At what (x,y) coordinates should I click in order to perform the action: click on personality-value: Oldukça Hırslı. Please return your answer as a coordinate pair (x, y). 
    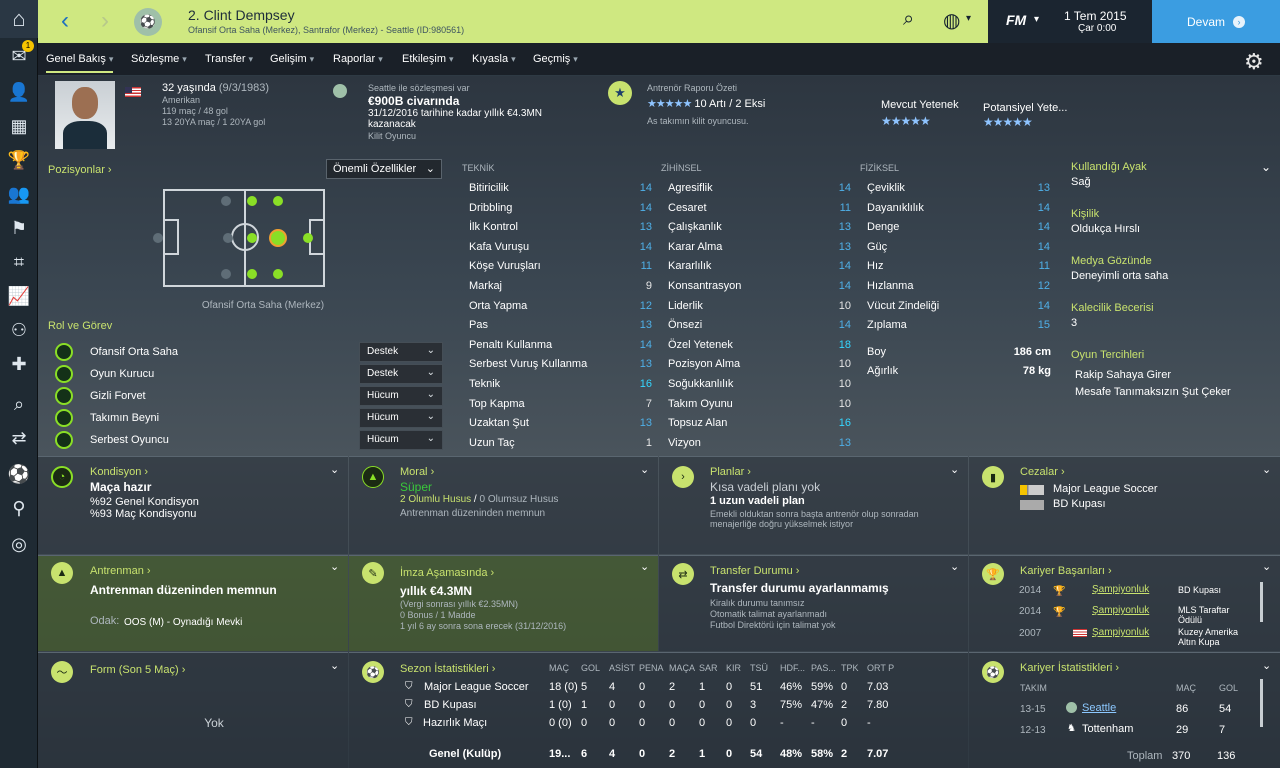
    Looking at the image, I should click on (1106, 229).